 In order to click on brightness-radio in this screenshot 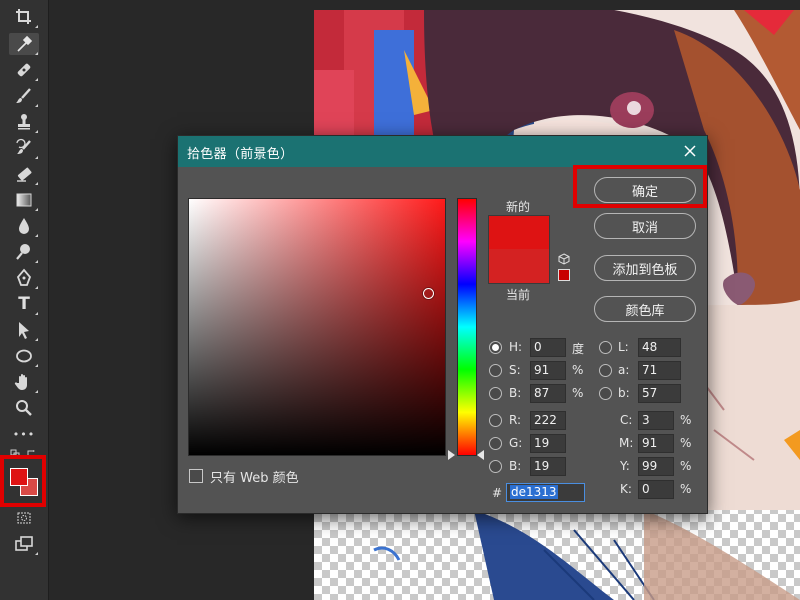, I will do `click(495, 393)`.